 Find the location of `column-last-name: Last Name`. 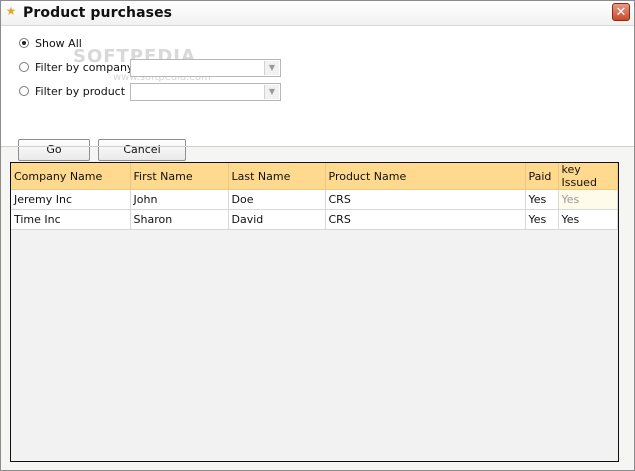

column-last-name: Last Name is located at coordinates (277, 176).